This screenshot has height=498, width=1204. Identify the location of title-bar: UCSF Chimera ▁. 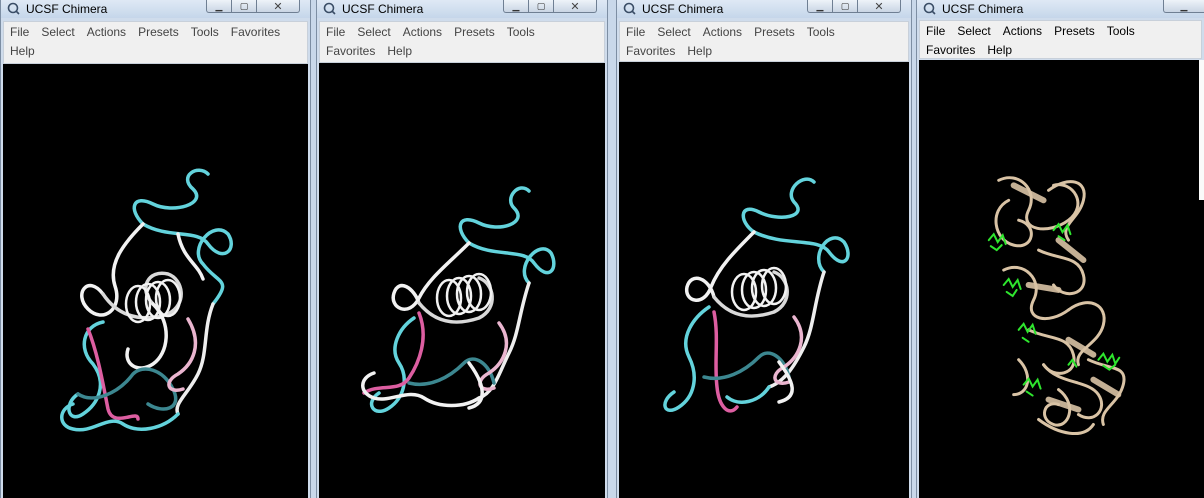
(1060, 9).